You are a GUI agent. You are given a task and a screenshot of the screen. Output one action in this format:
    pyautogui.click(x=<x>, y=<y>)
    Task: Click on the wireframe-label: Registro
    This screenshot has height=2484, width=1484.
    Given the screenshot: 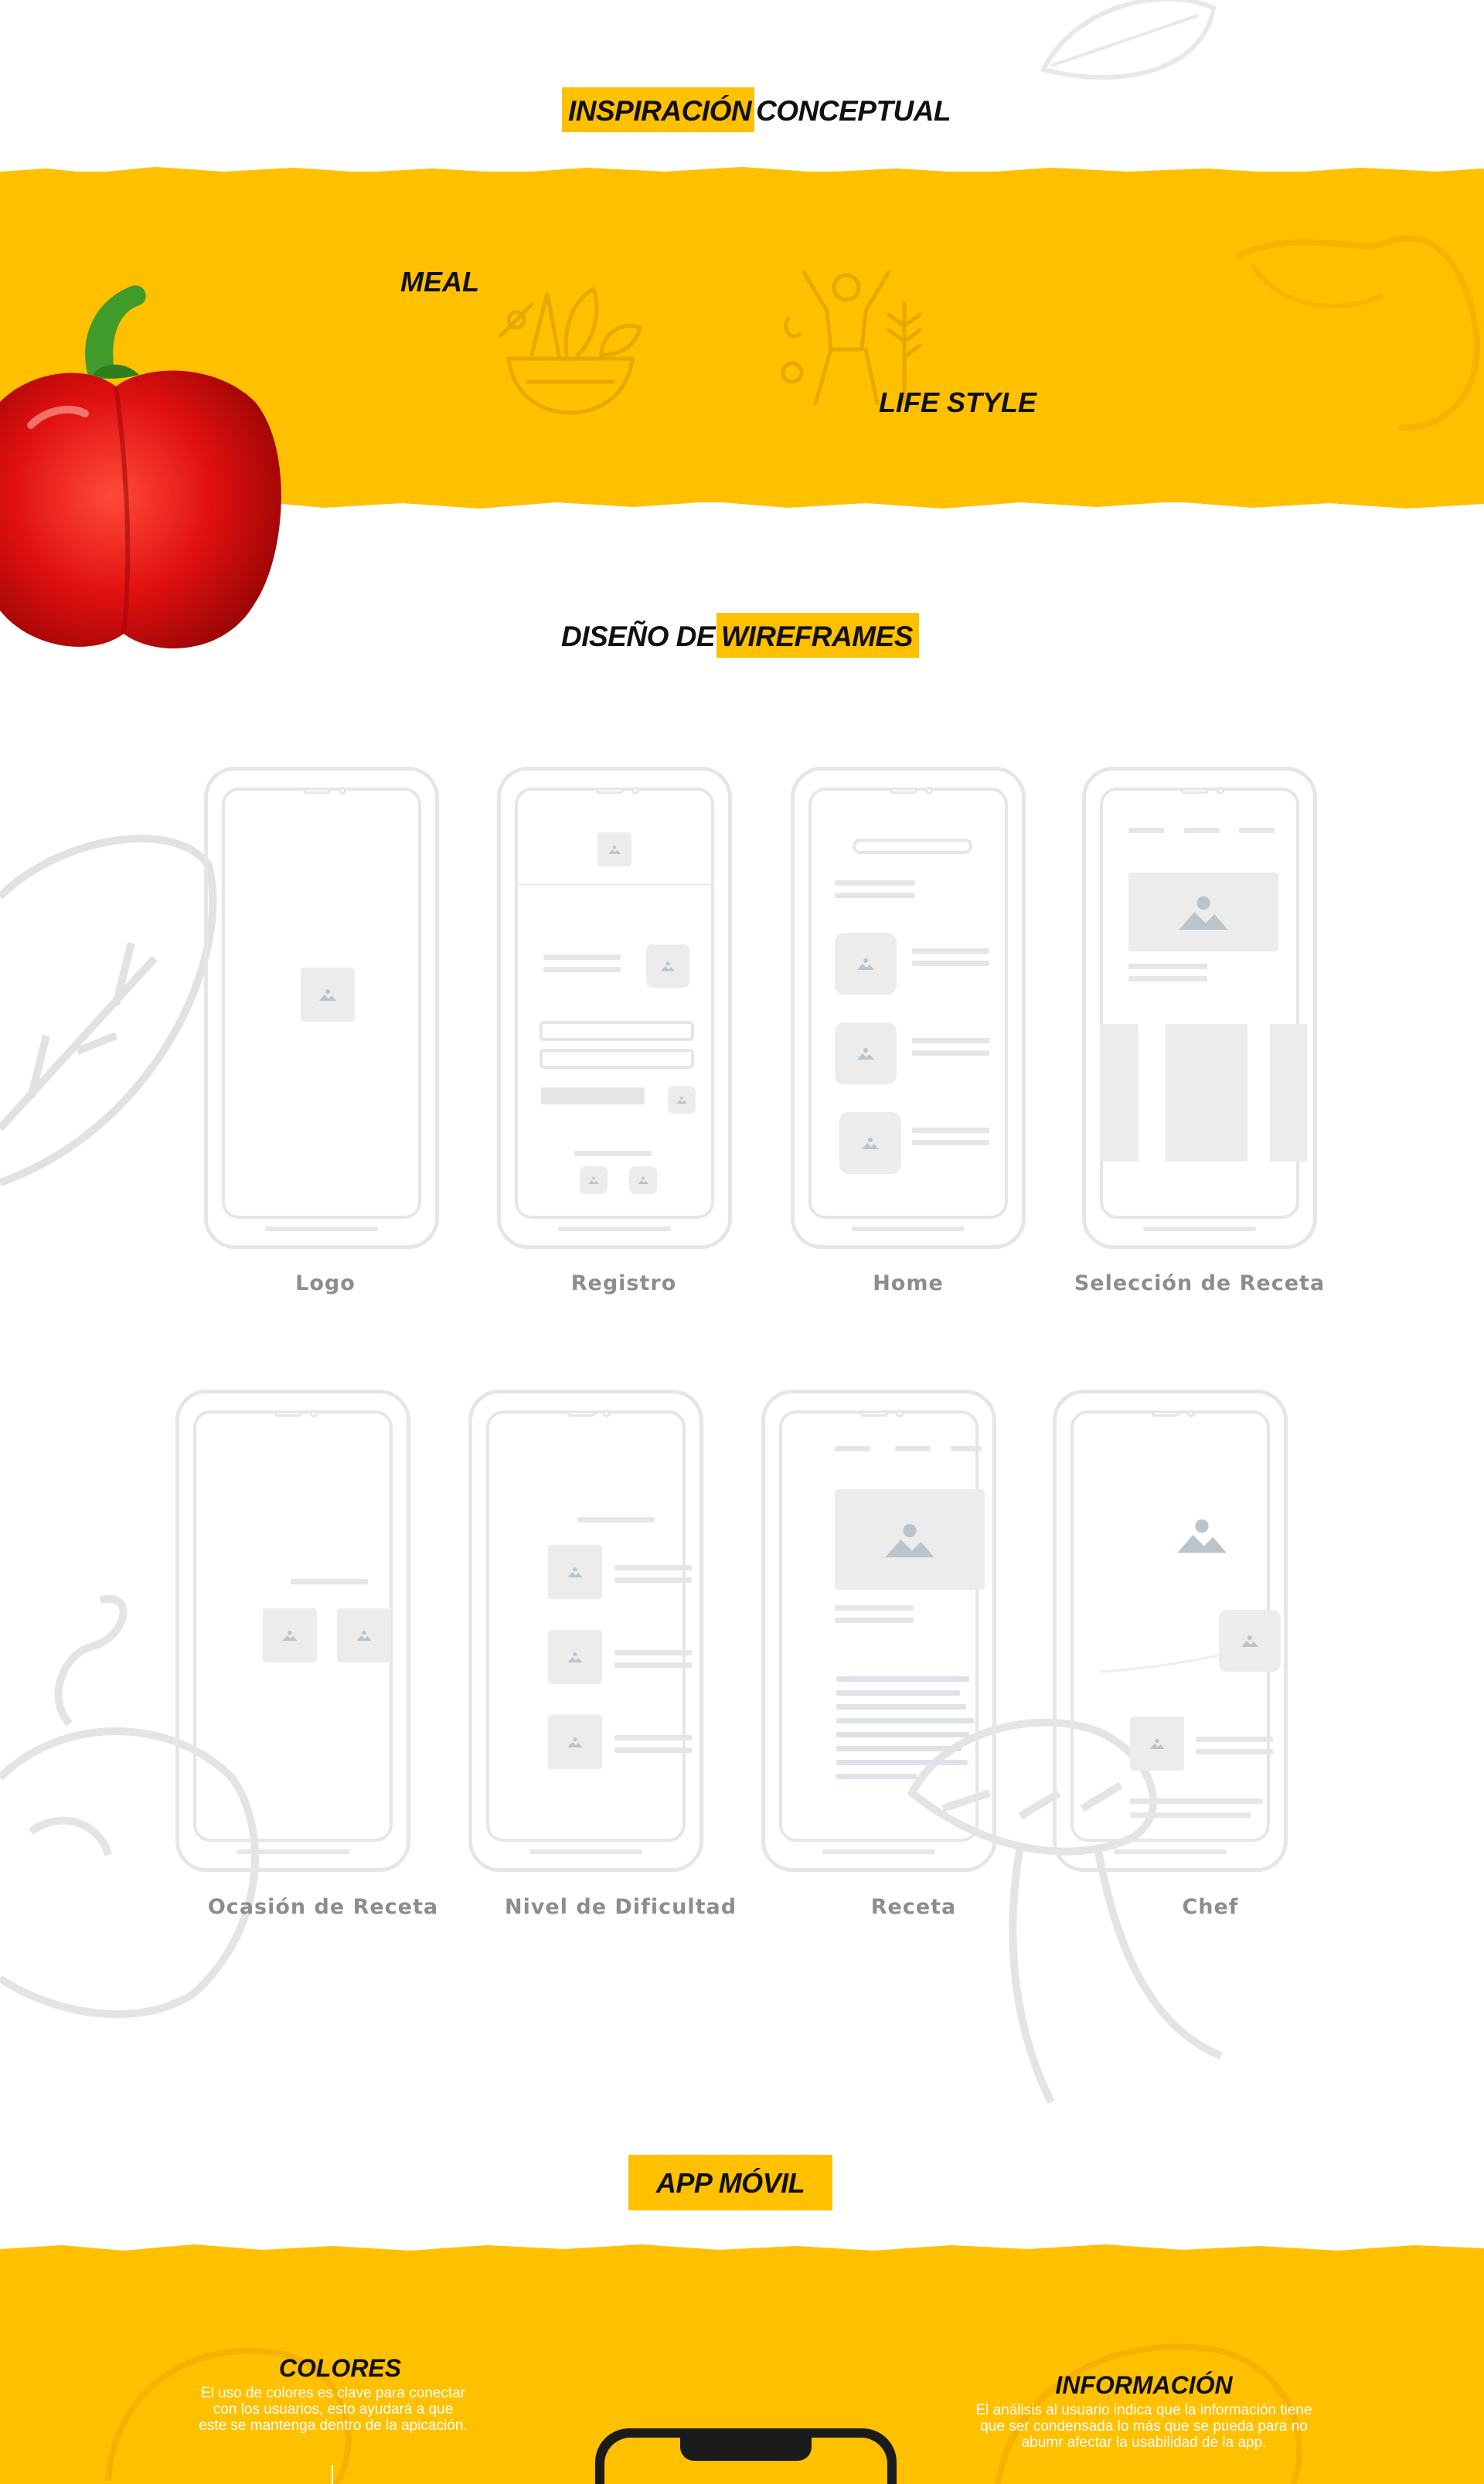 What is the action you would take?
    pyautogui.click(x=623, y=1283)
    